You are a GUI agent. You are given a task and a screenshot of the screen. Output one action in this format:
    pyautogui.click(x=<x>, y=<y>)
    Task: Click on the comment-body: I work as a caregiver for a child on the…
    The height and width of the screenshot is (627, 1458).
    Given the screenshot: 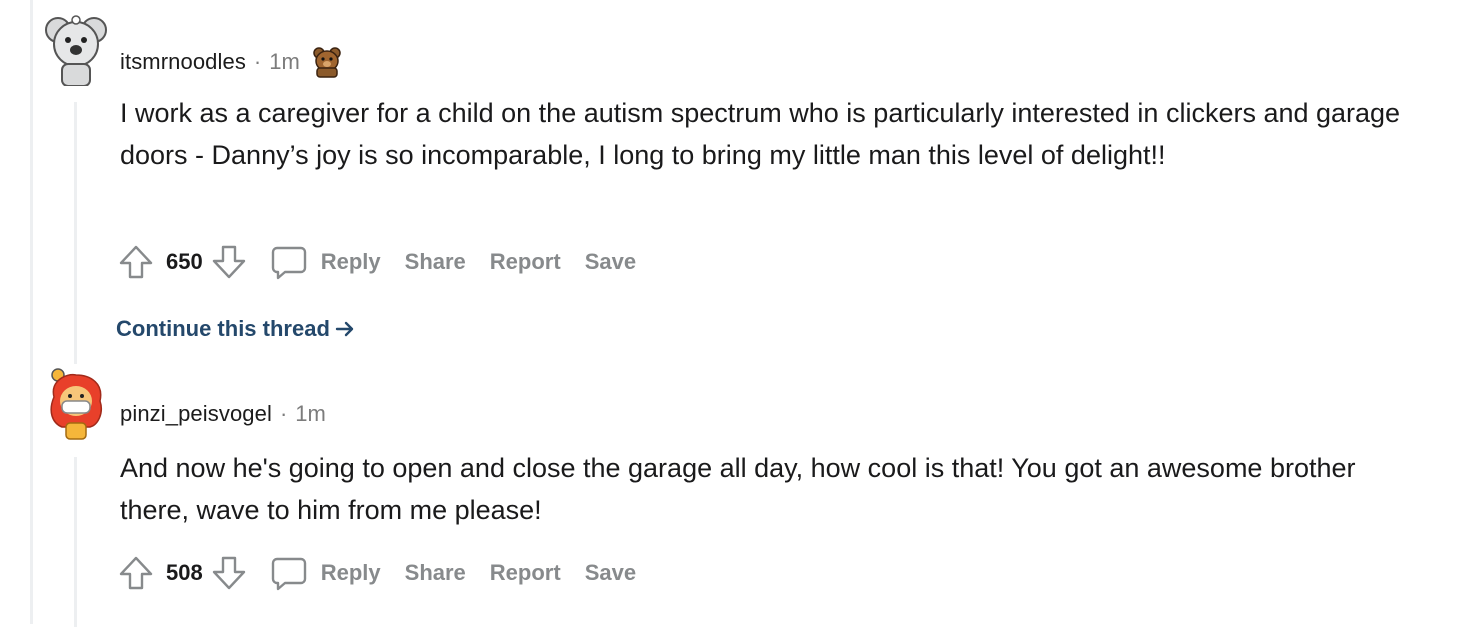 What is the action you would take?
    pyautogui.click(x=760, y=134)
    